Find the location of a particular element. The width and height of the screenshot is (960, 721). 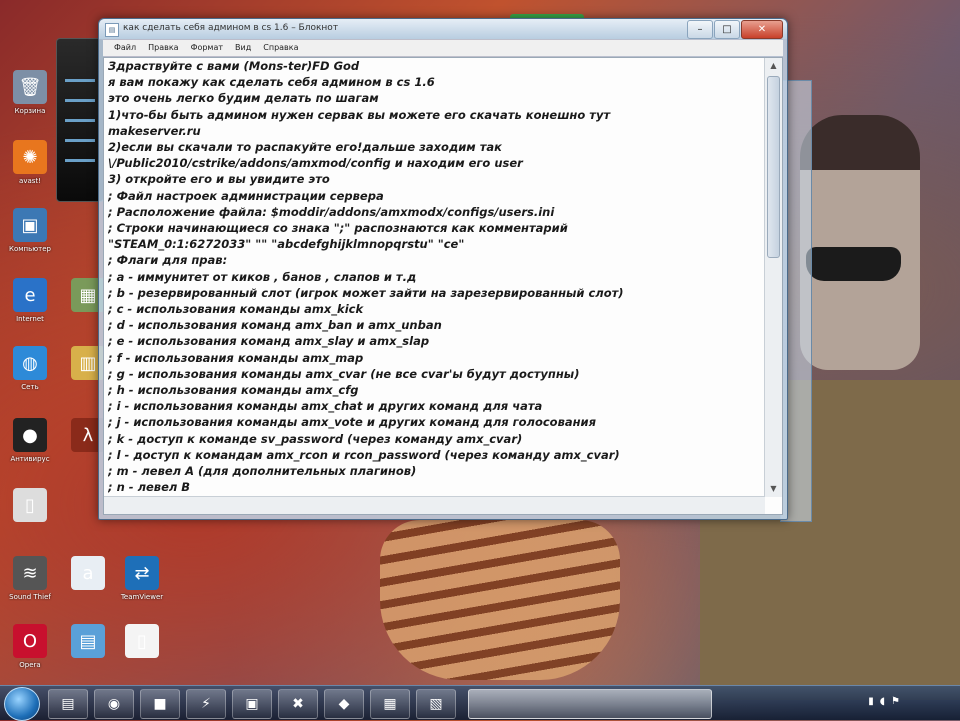

desktop-shortcut: 🗑 Корзина is located at coordinates (30, 102).